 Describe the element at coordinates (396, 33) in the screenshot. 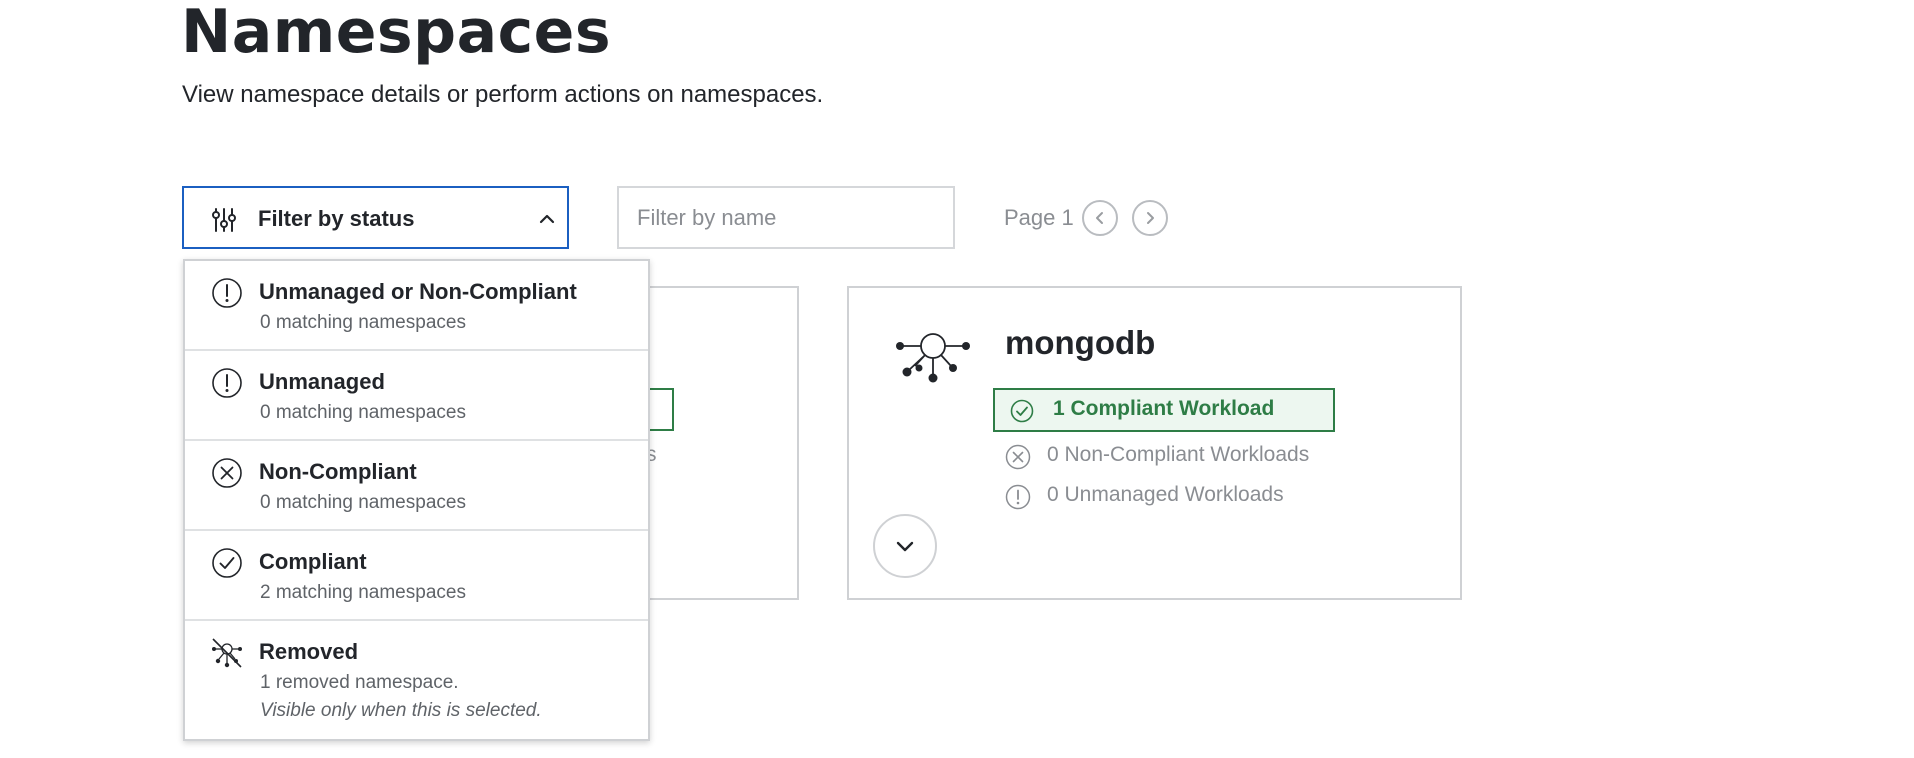

I see `page-title: Namespaces` at that location.